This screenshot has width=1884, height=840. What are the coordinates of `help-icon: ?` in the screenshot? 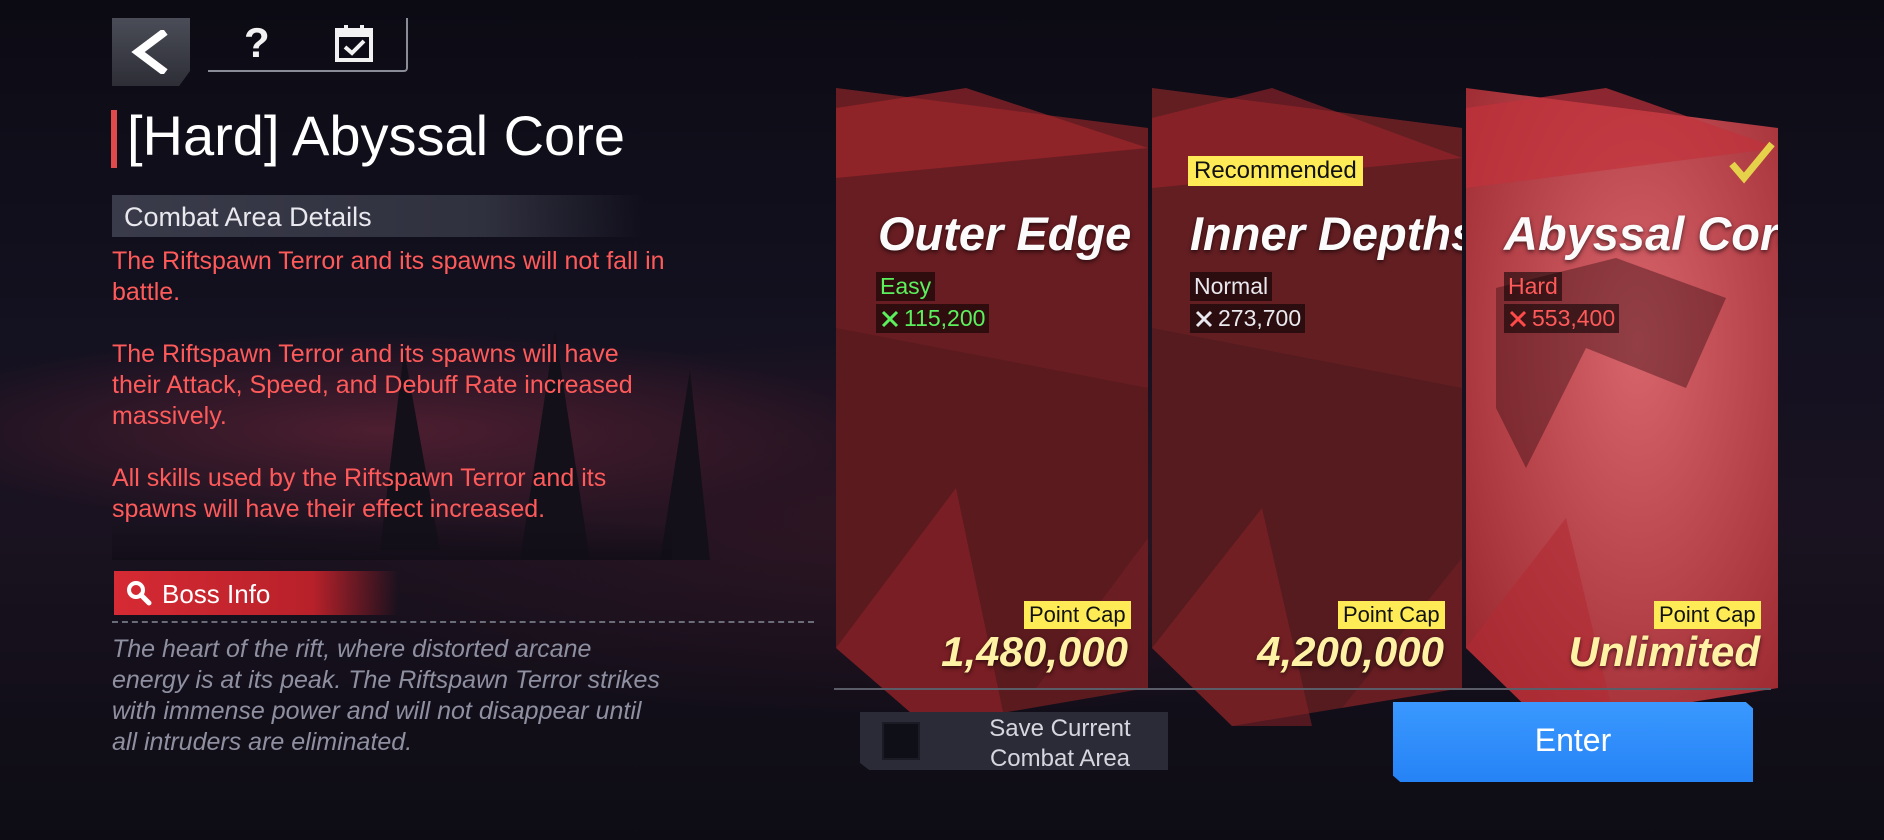 It's located at (257, 43).